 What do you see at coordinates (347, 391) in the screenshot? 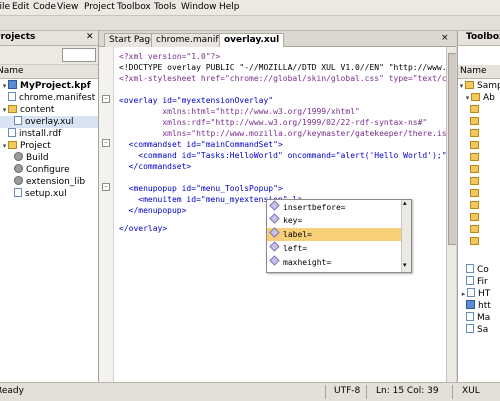
I see `status-encoding: UTF-8` at bounding box center [347, 391].